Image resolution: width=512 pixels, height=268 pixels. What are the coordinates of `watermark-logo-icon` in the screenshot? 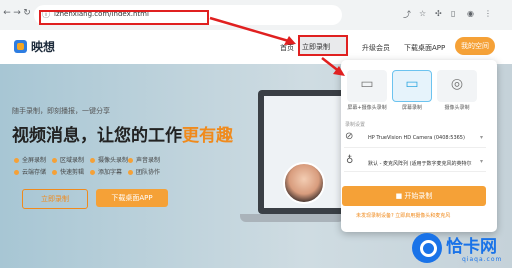 It's located at (427, 248).